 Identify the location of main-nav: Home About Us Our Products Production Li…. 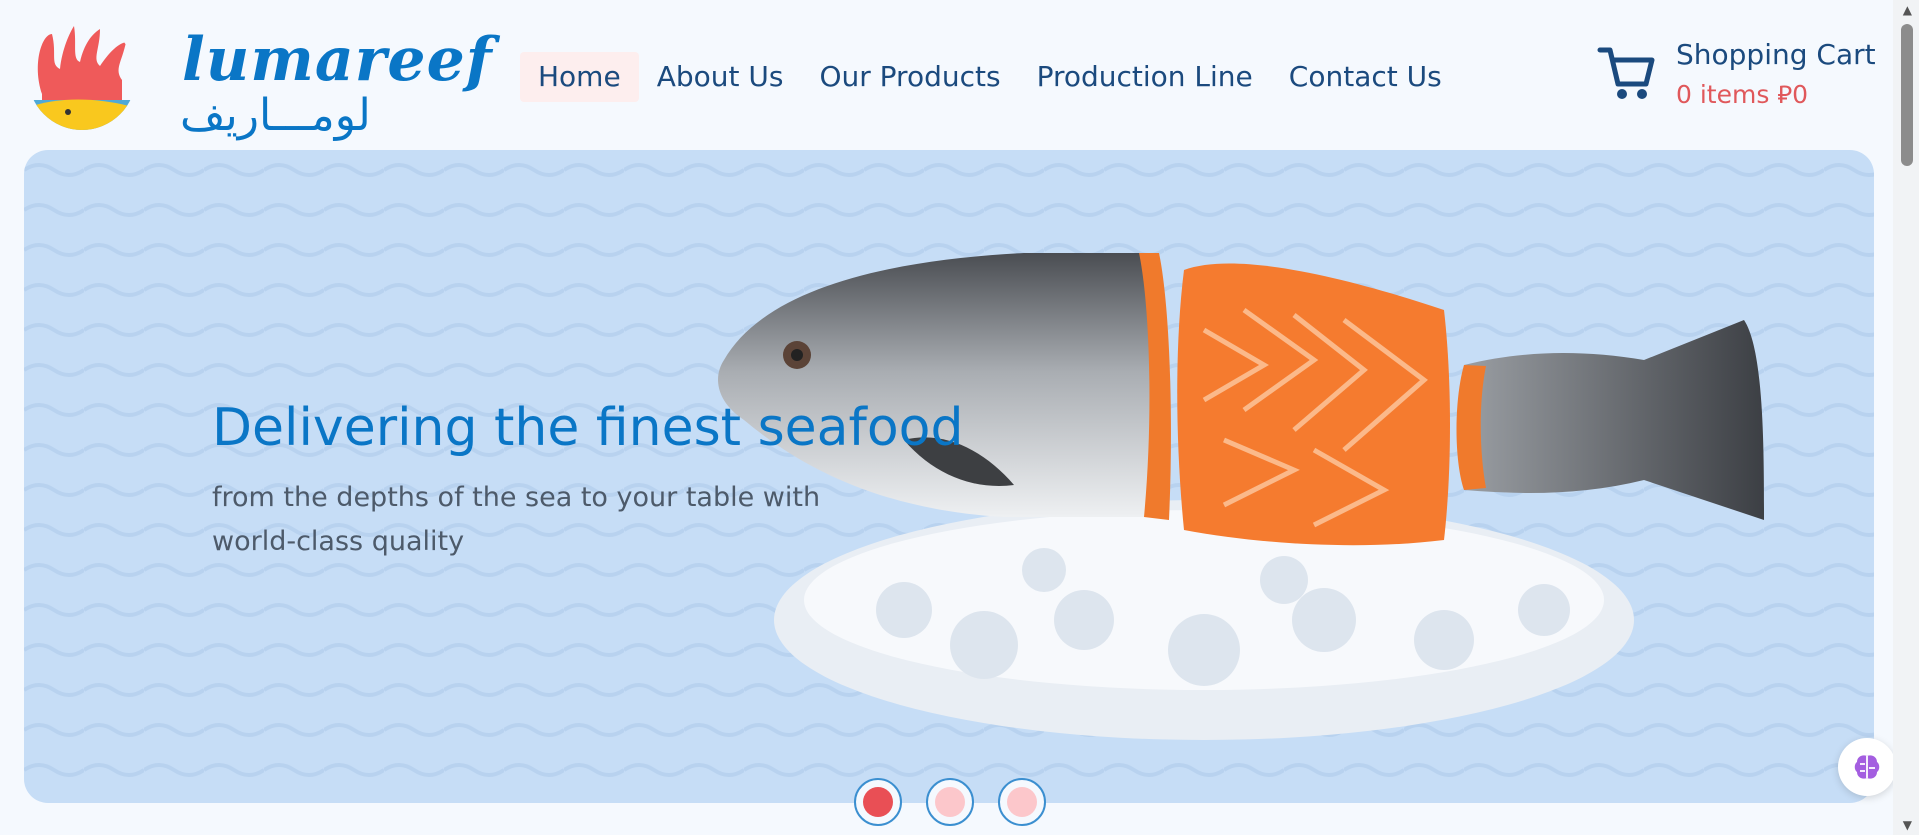
(990, 77).